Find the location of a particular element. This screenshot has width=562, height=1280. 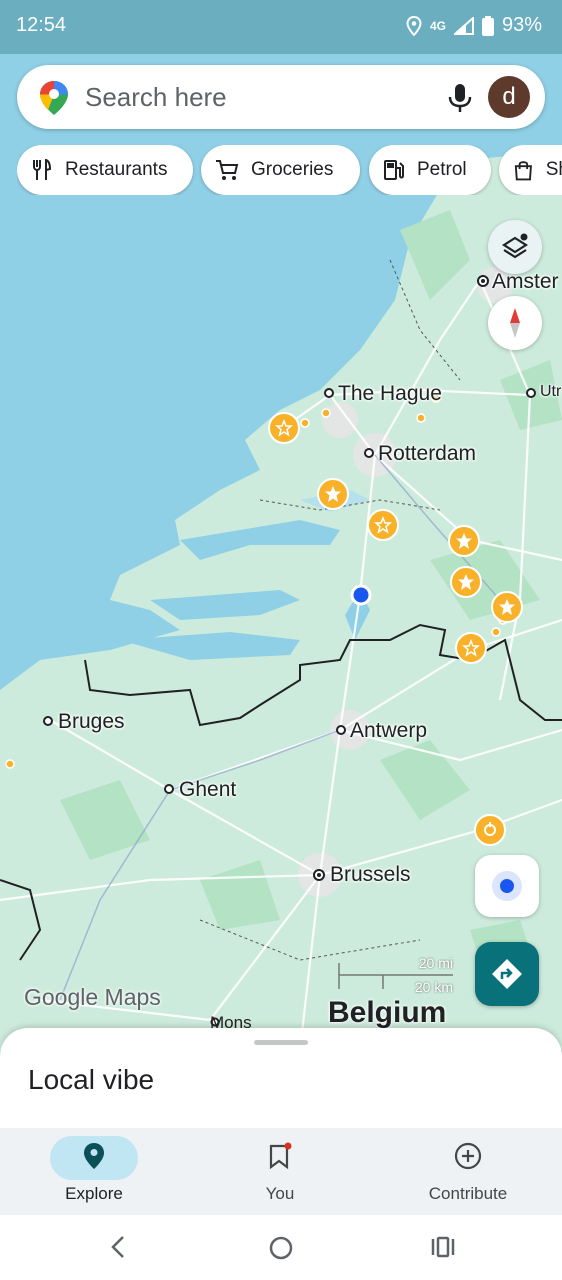

scale-km: 20 km is located at coordinates (433, 987).